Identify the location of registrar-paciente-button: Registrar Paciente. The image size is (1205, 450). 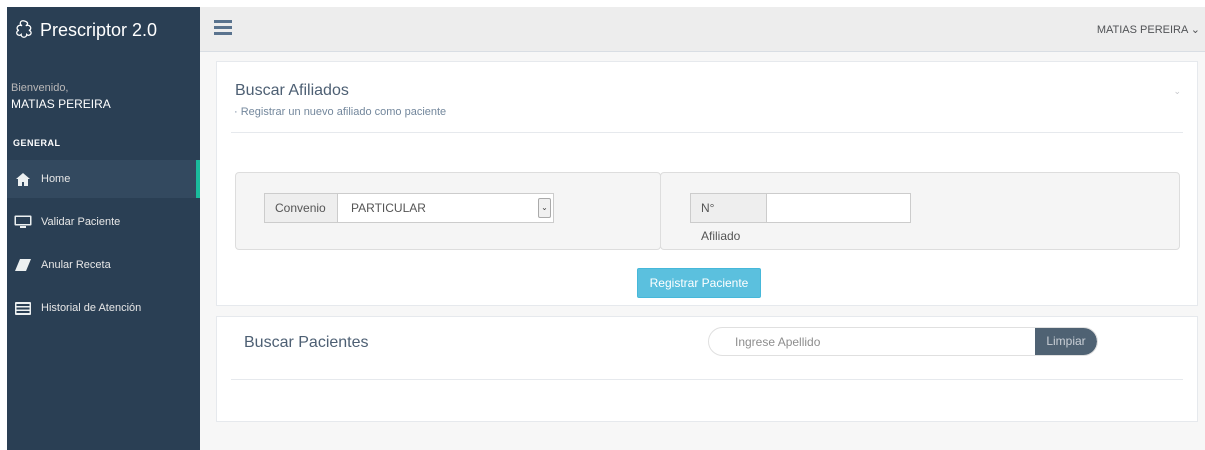
(699, 283).